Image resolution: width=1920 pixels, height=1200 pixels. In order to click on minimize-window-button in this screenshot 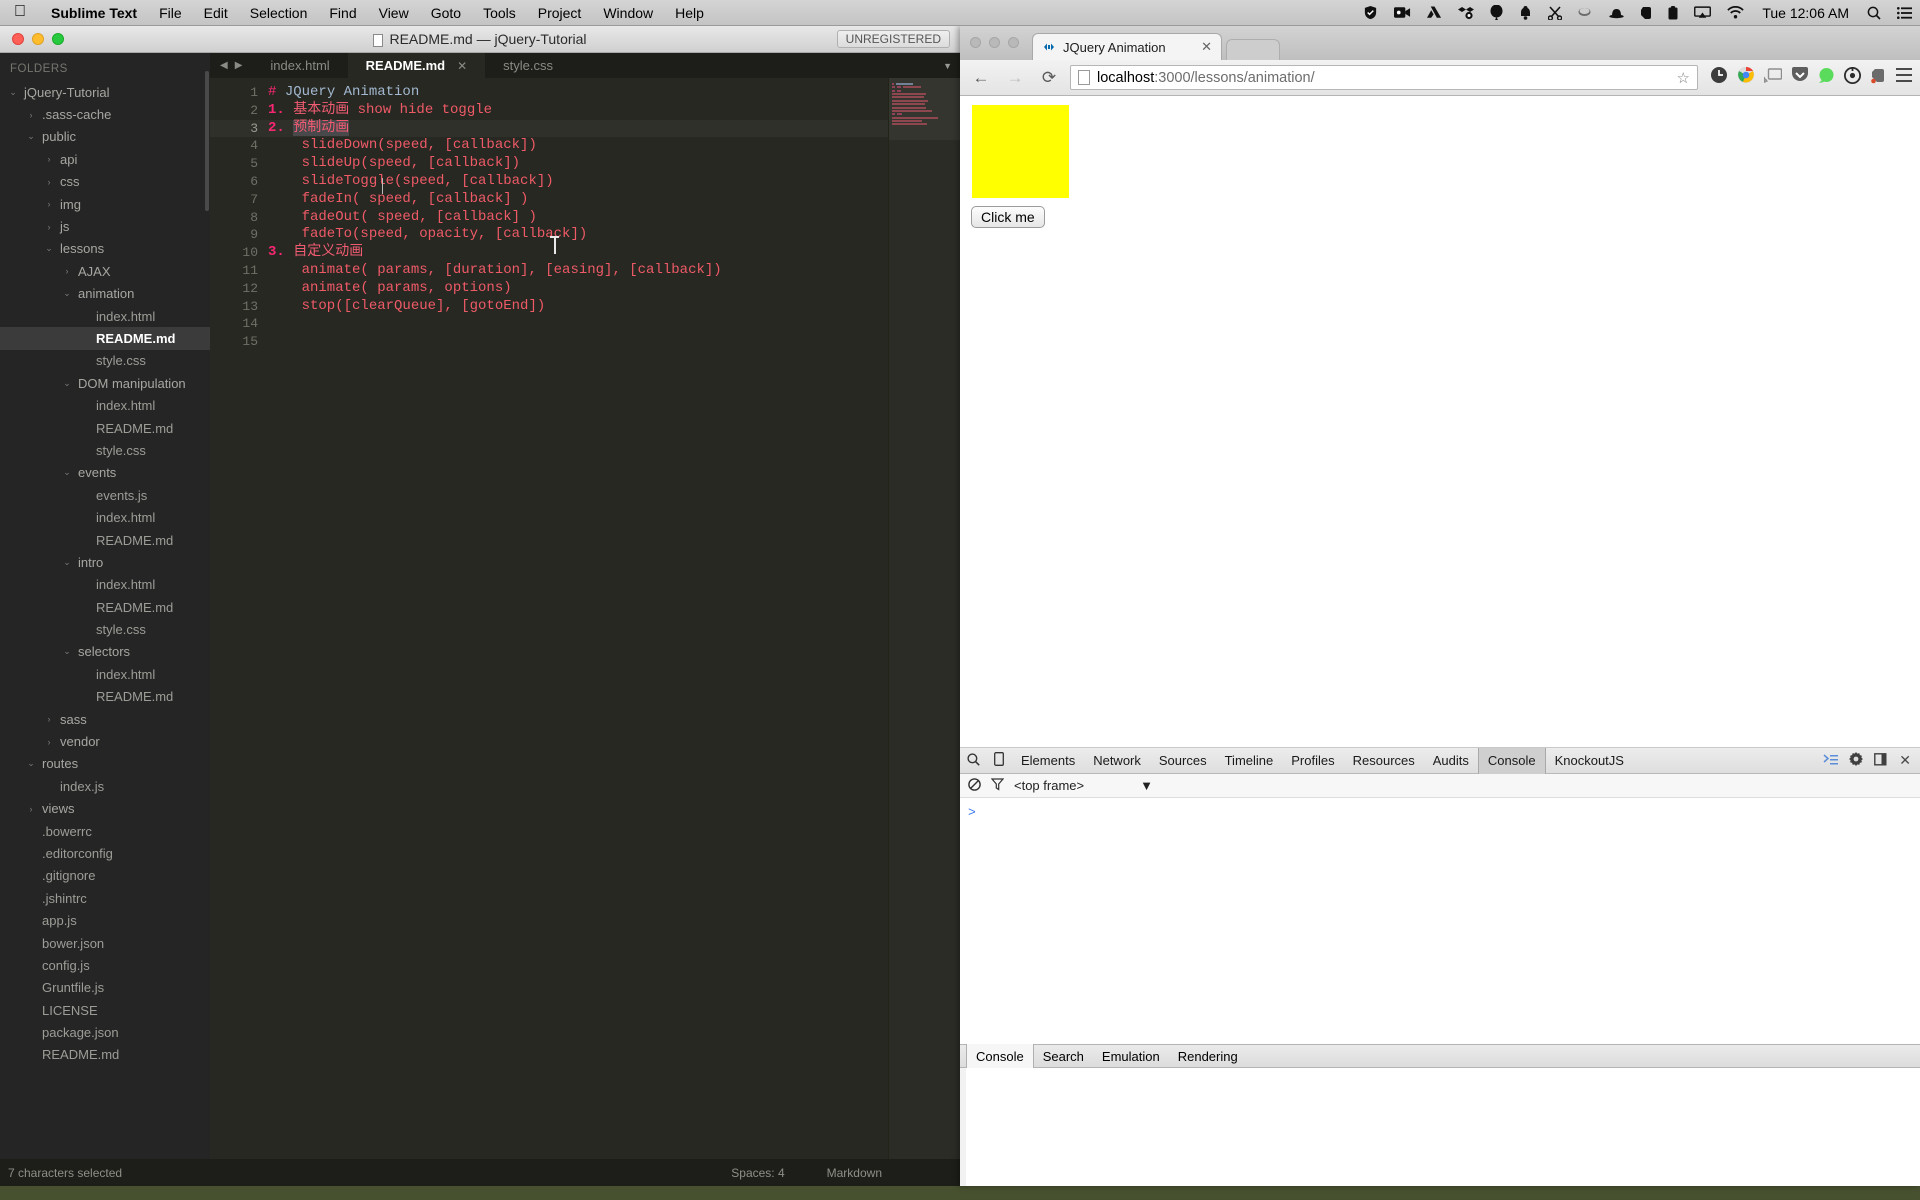, I will do `click(994, 42)`.